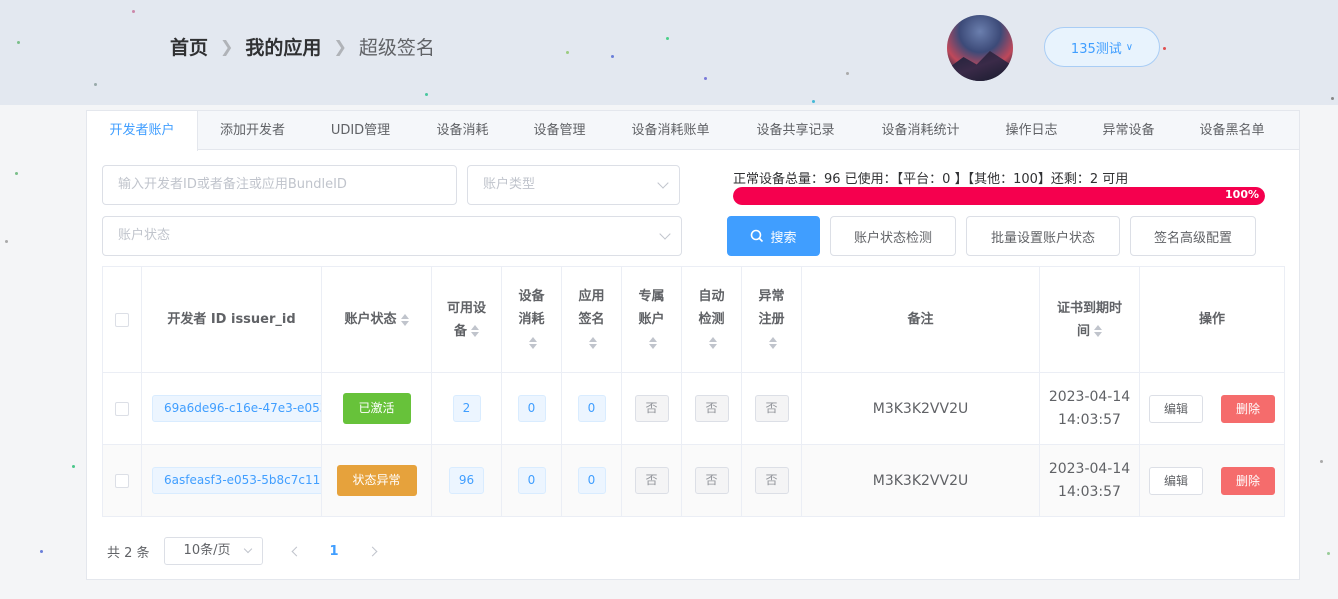  I want to click on advanced-config-button: 签名高级配置, so click(1193, 236).